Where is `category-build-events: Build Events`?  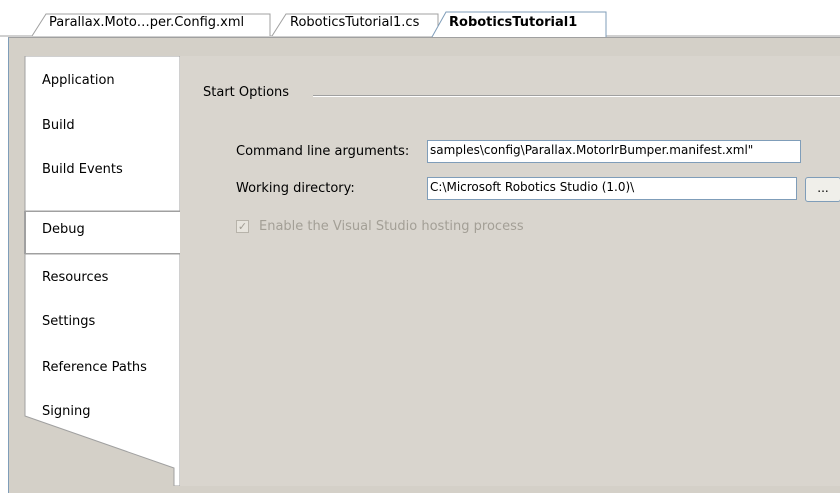
category-build-events: Build Events is located at coordinates (82, 169).